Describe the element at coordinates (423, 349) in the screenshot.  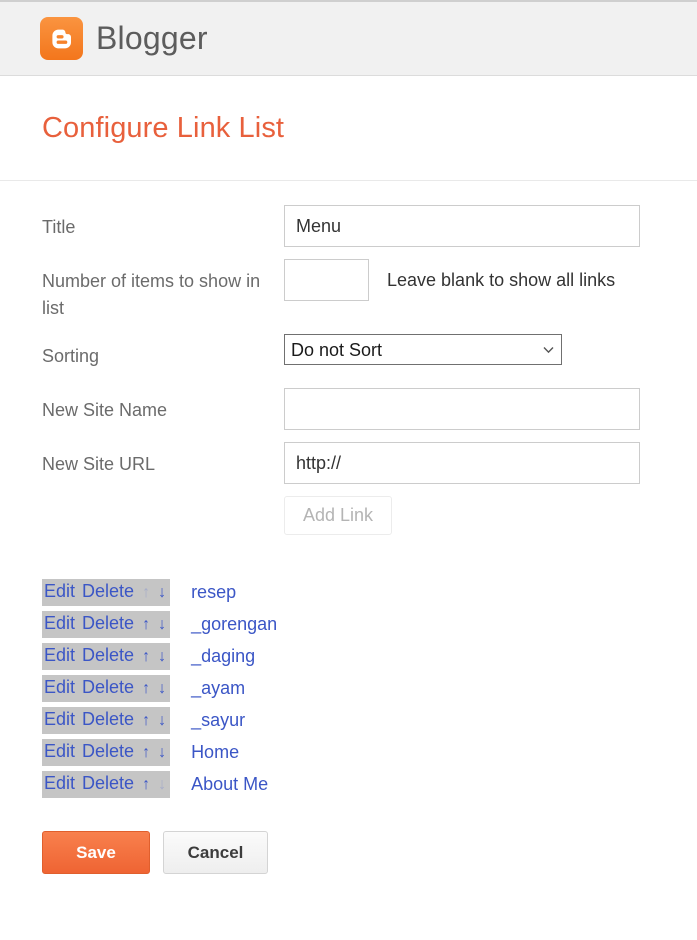
I see `sorting-select: Do not Sort` at that location.